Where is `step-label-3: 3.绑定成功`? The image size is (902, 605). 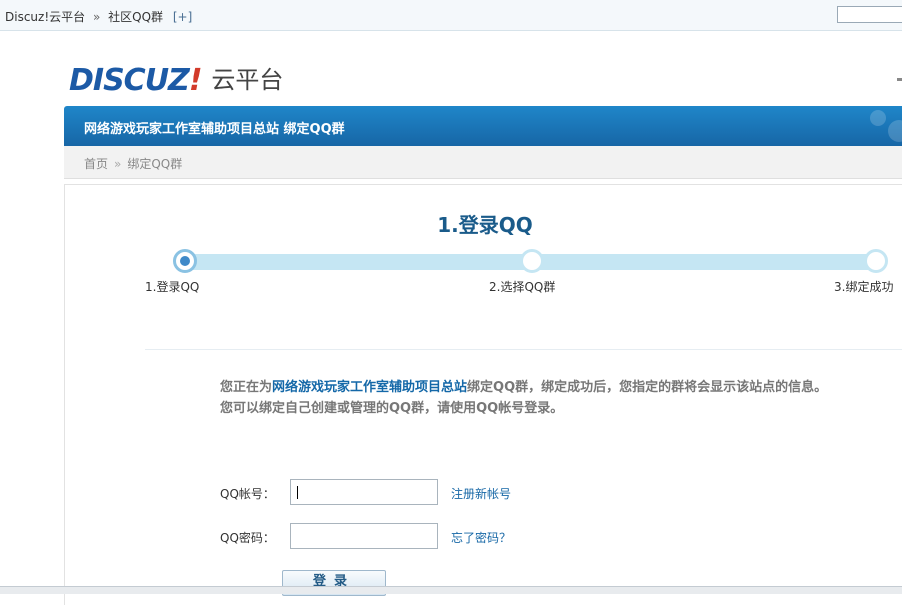 step-label-3: 3.绑定成功 is located at coordinates (864, 287).